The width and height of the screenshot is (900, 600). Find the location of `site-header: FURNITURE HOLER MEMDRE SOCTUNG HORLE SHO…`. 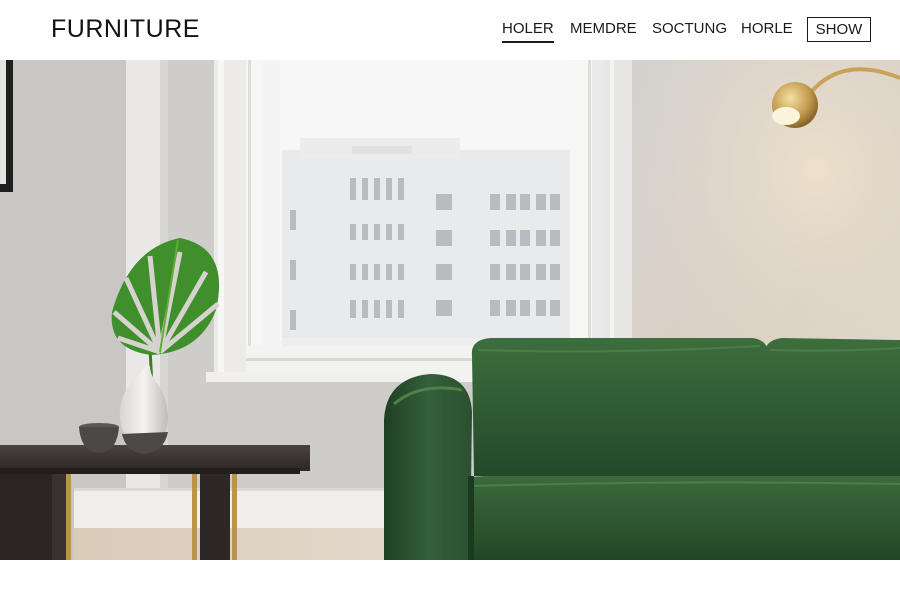

site-header: FURNITURE HOLER MEMDRE SOCTUNG HORLE SHO… is located at coordinates (450, 30).